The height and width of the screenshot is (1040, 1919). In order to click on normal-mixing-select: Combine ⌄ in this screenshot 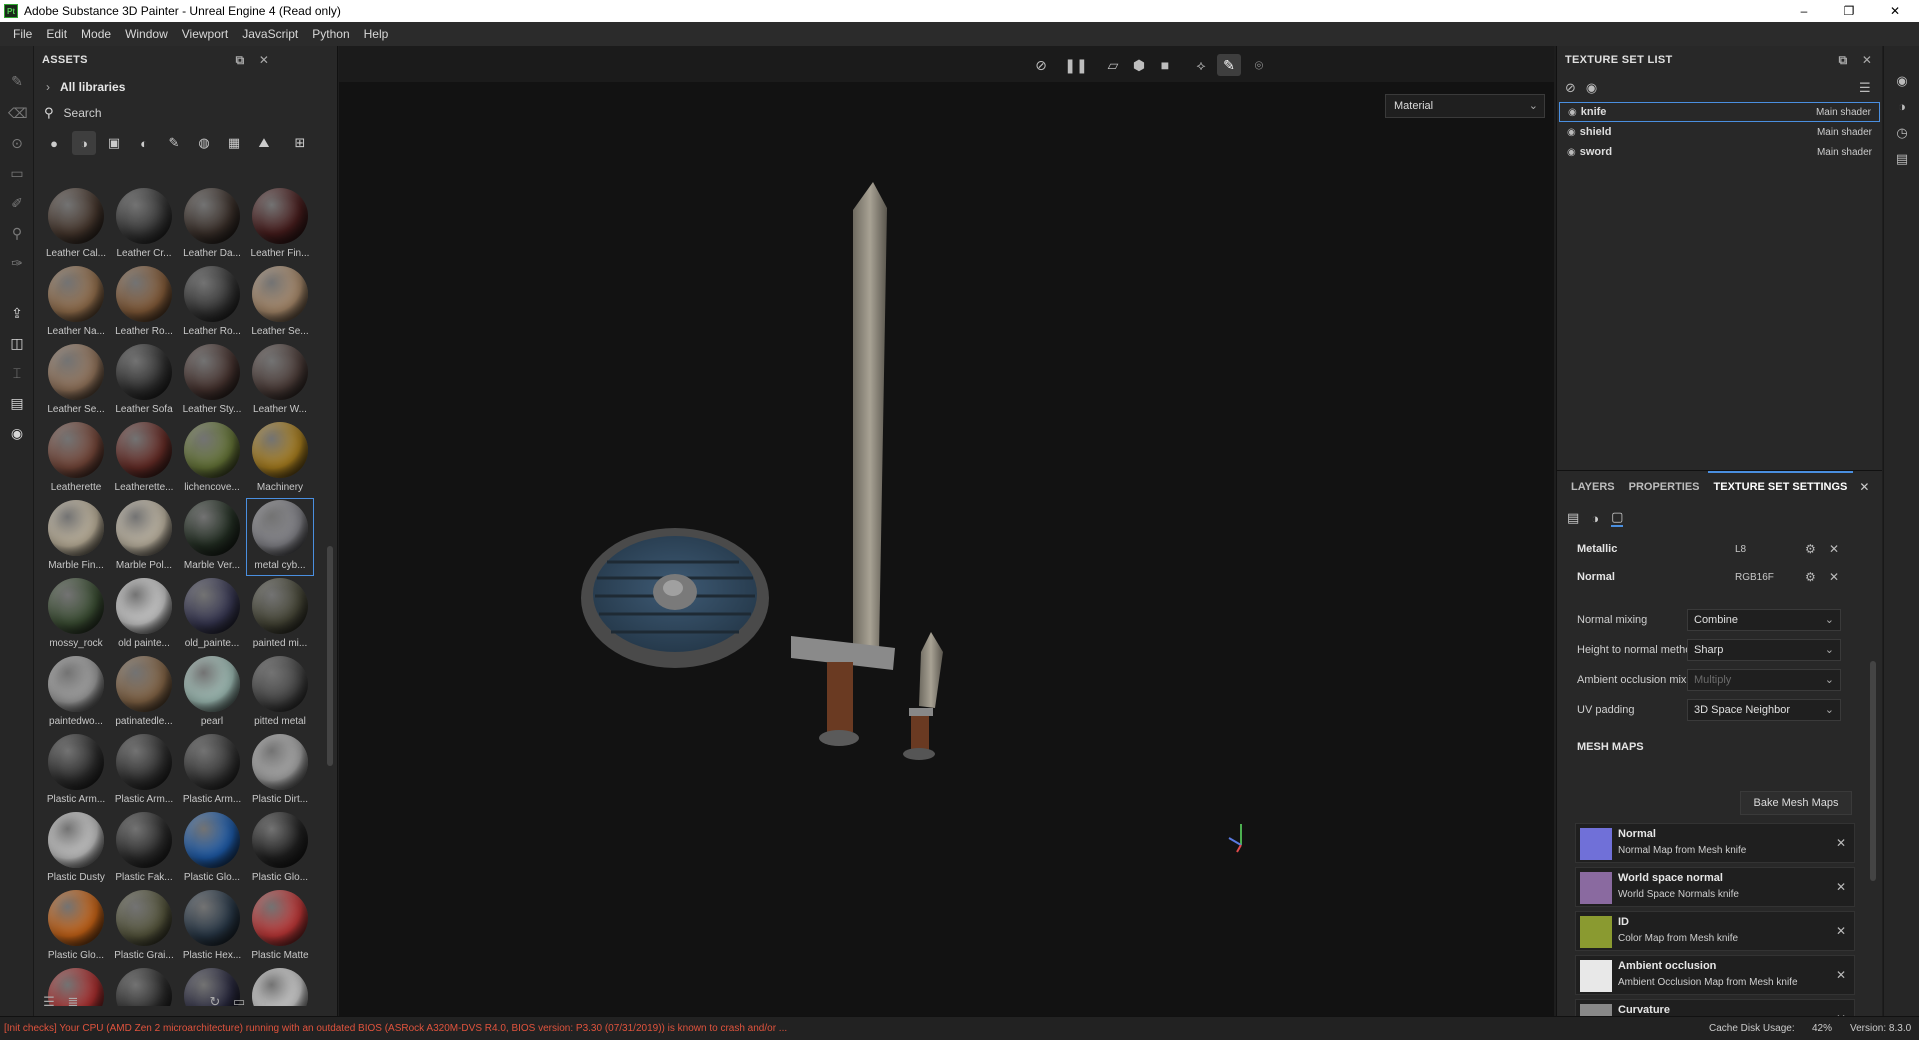, I will do `click(1764, 620)`.